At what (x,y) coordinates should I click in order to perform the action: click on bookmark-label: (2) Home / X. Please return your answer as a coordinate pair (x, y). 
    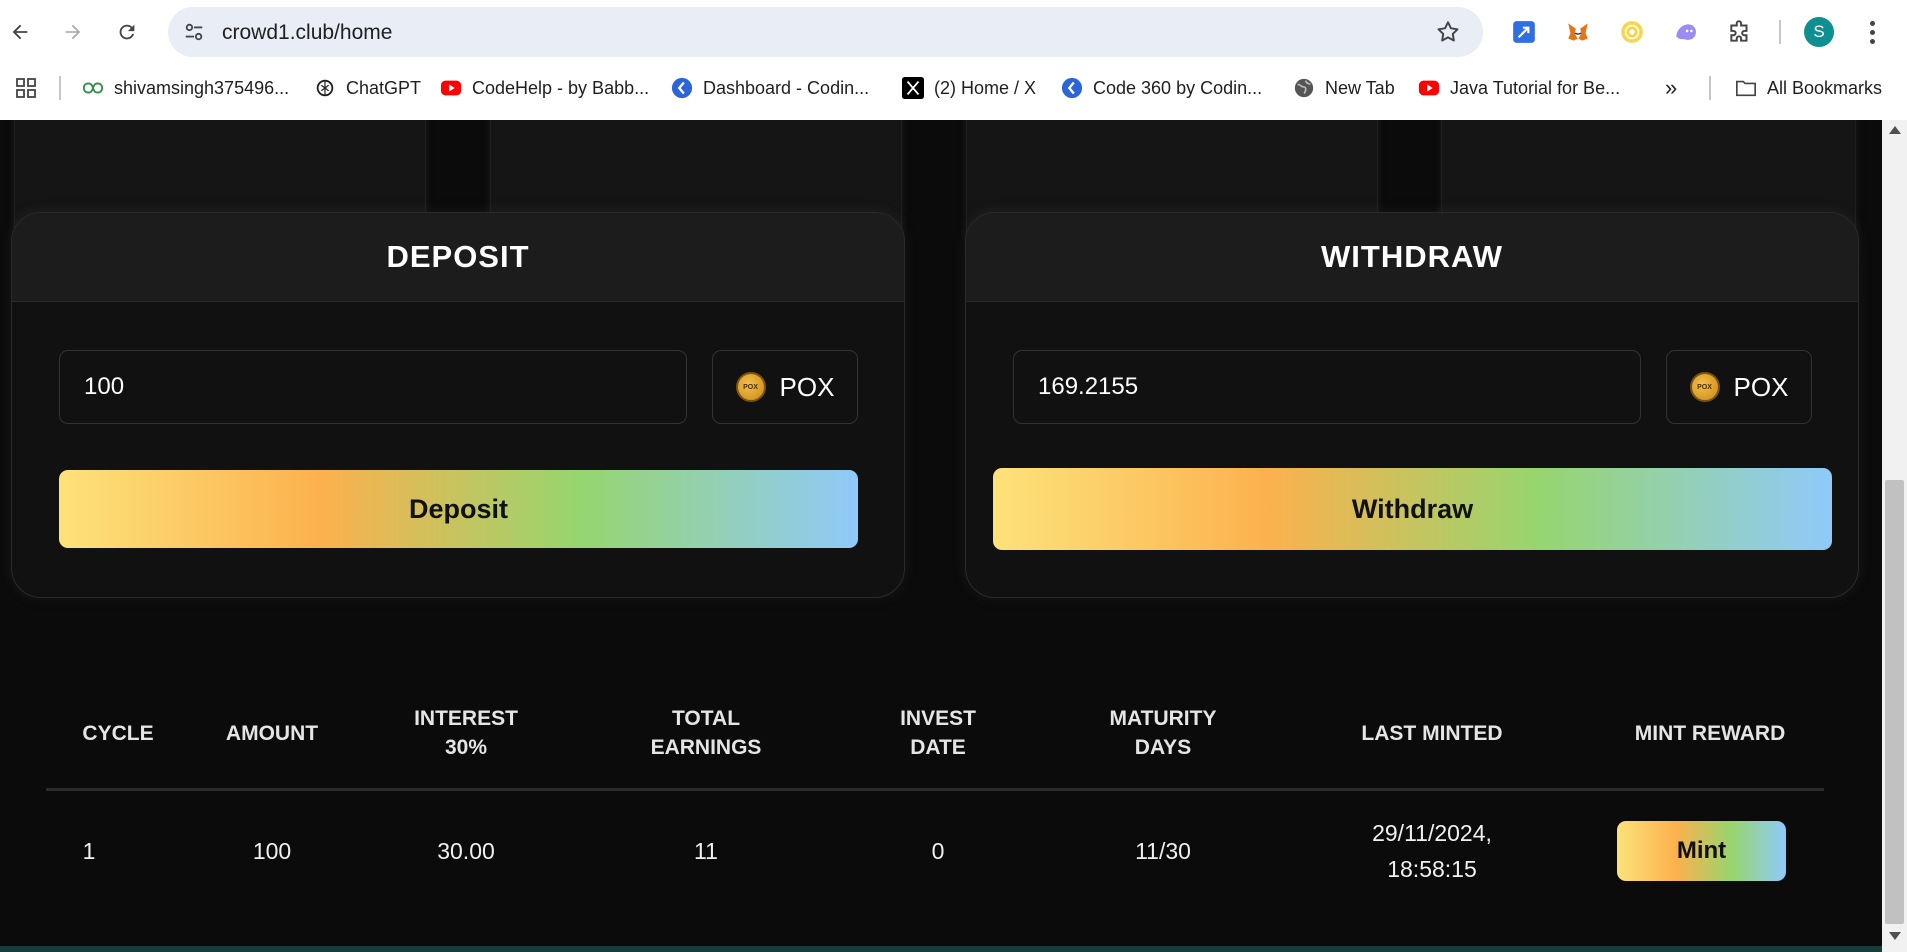
    Looking at the image, I should click on (985, 87).